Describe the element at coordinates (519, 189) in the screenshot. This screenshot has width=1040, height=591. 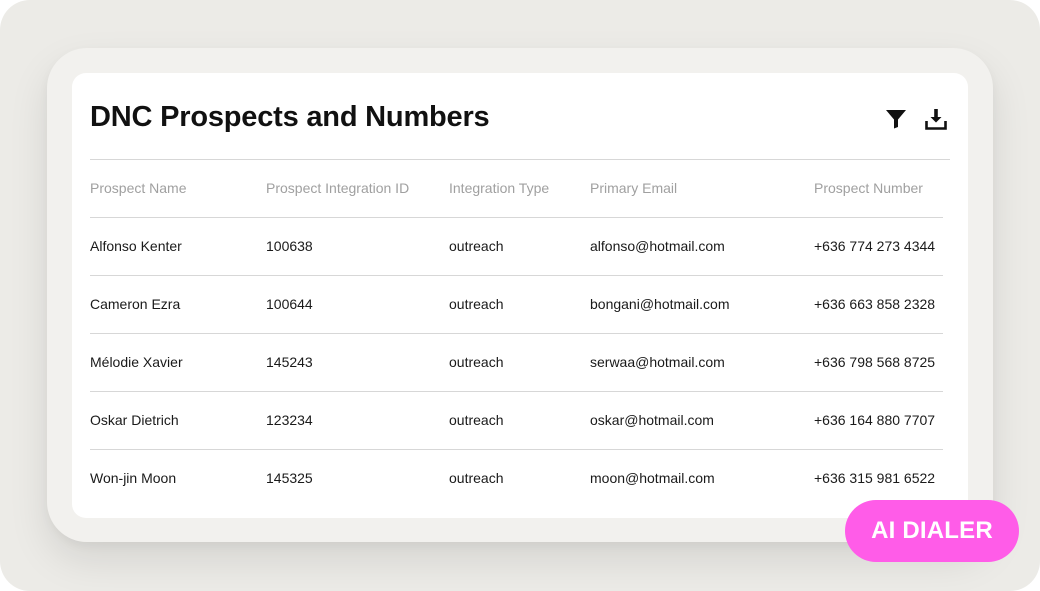
I see `column-header-integration-type: Integration Type` at that location.